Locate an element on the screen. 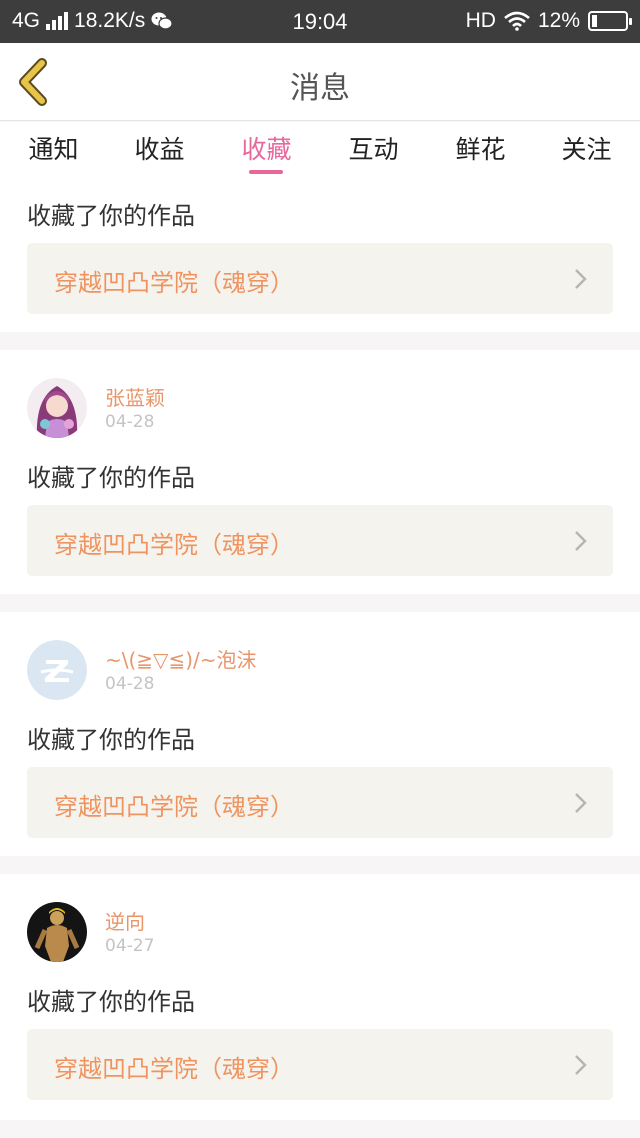 The width and height of the screenshot is (640, 1138). tab-favorites: 收藏 is located at coordinates (266, 153).